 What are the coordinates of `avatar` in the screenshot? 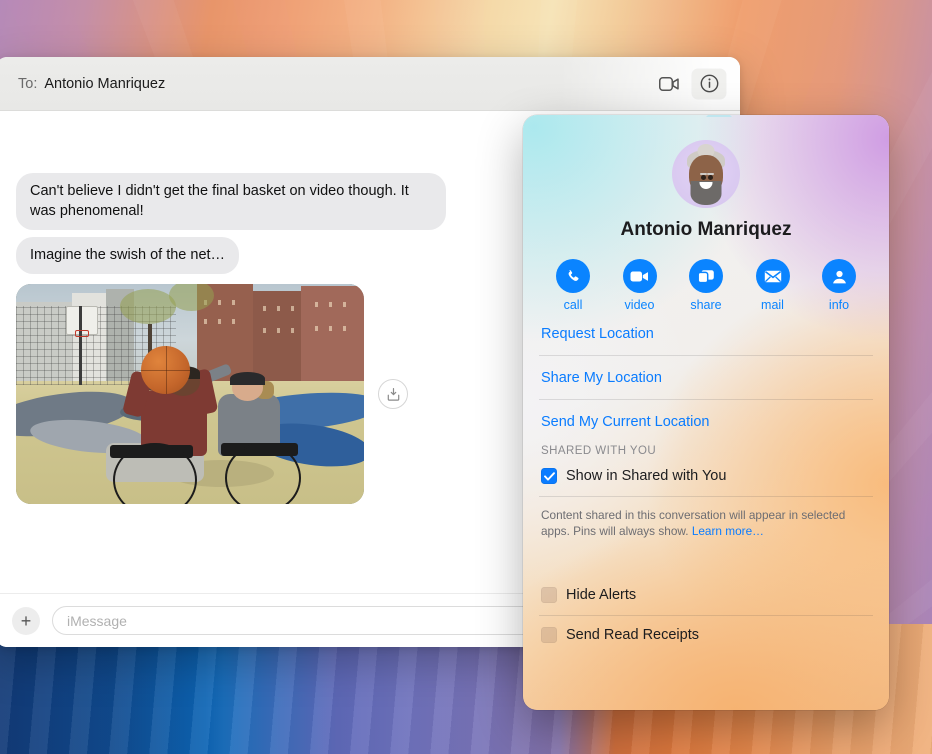 It's located at (706, 174).